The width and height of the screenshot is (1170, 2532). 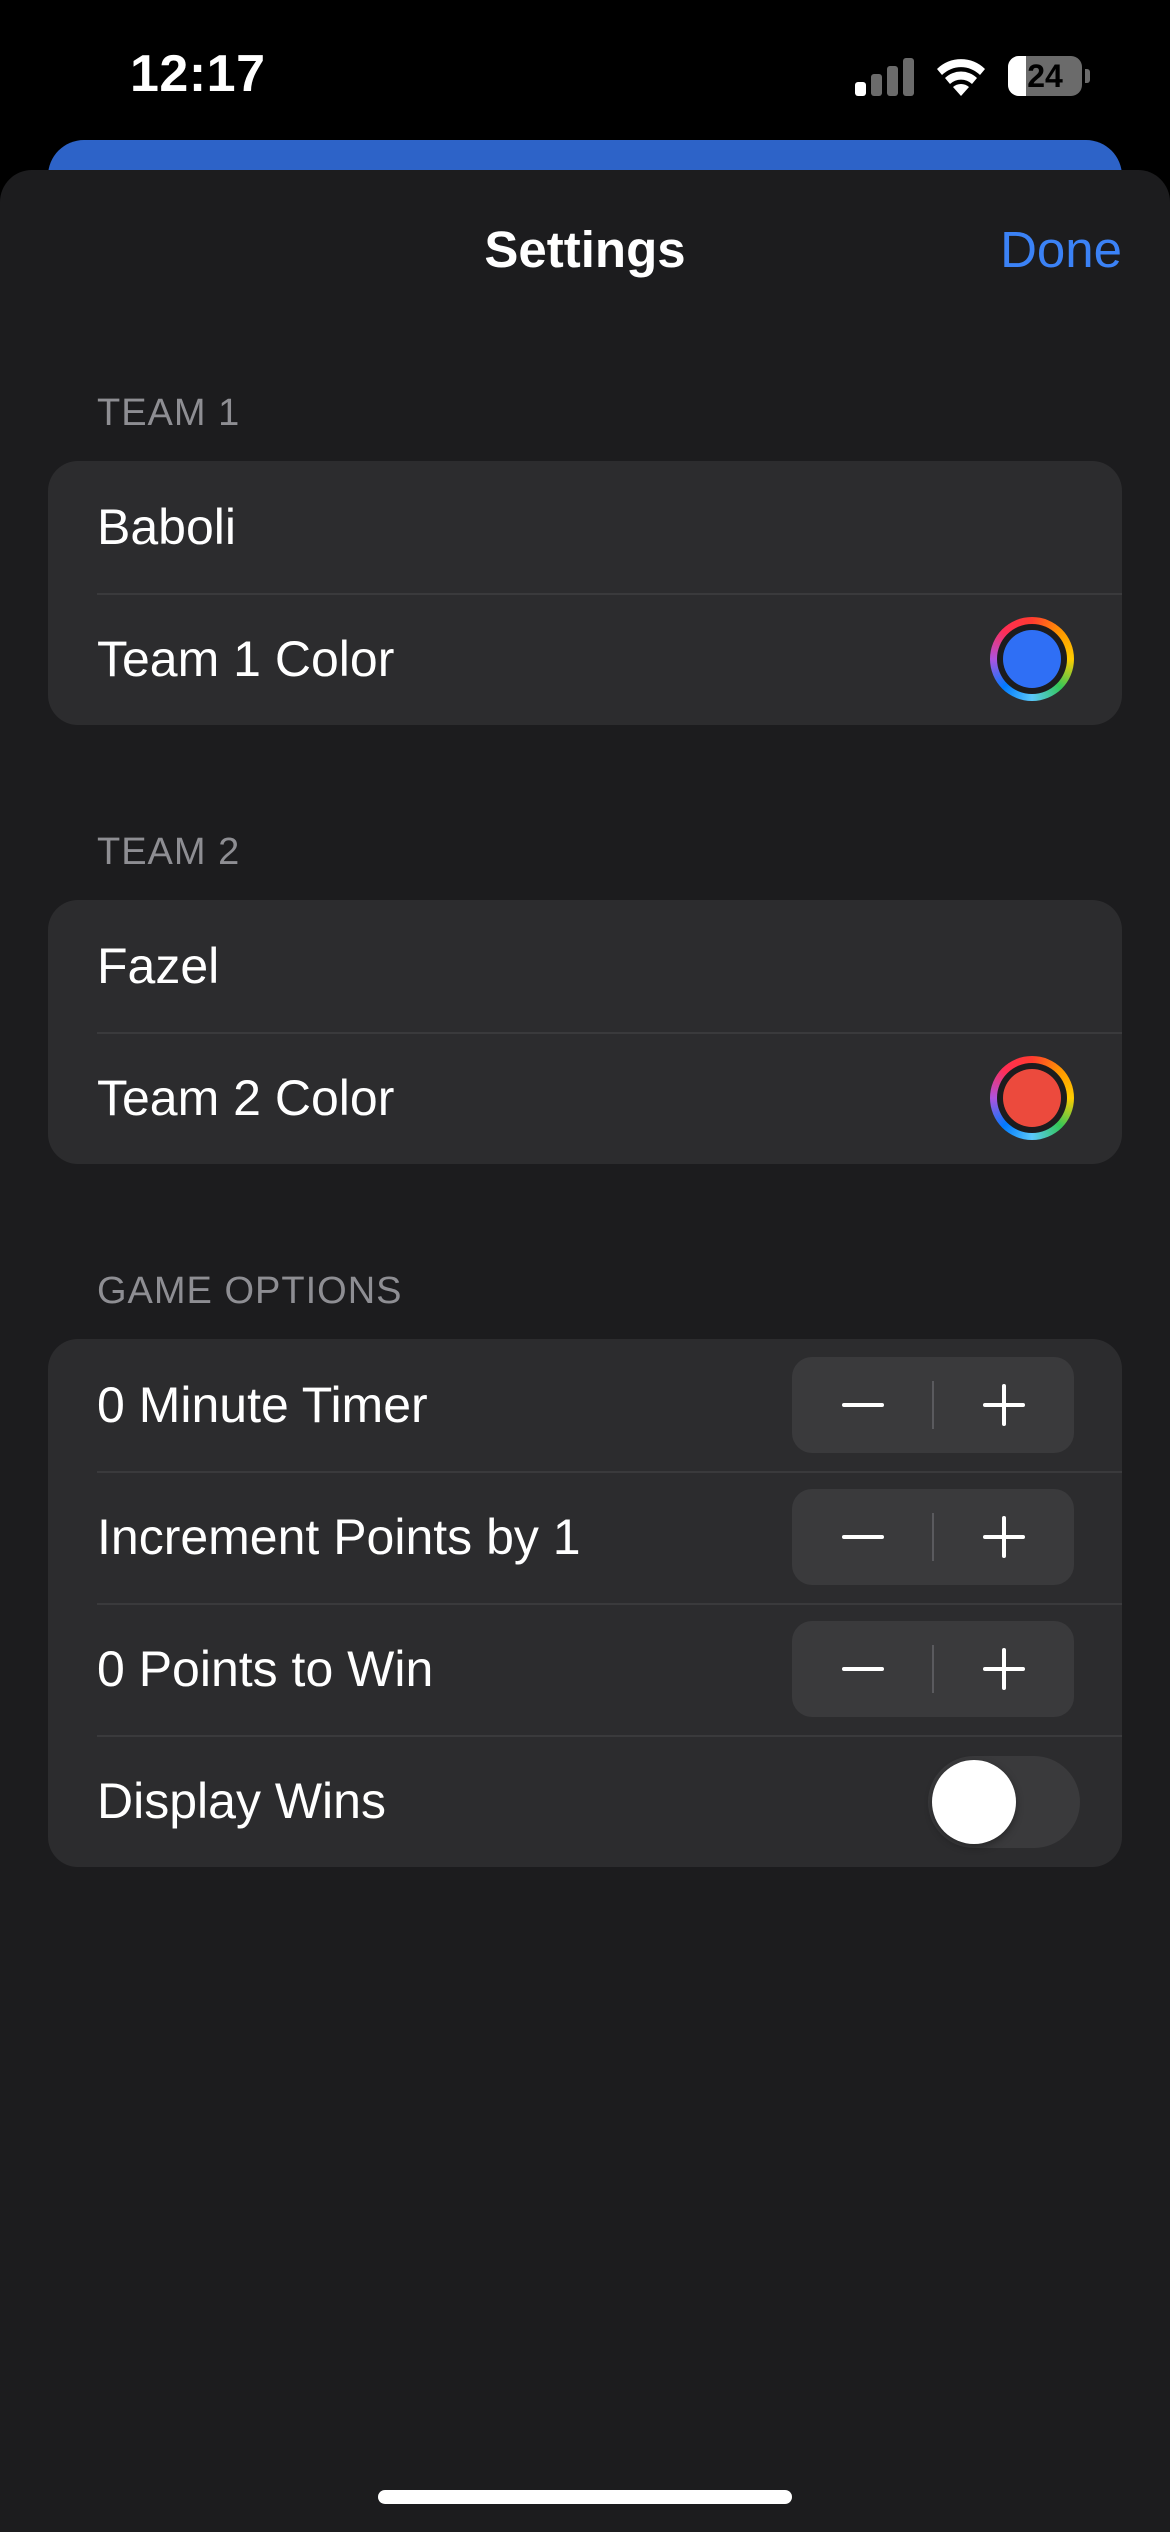 I want to click on display-wins-label: Display Wins, so click(x=241, y=1801).